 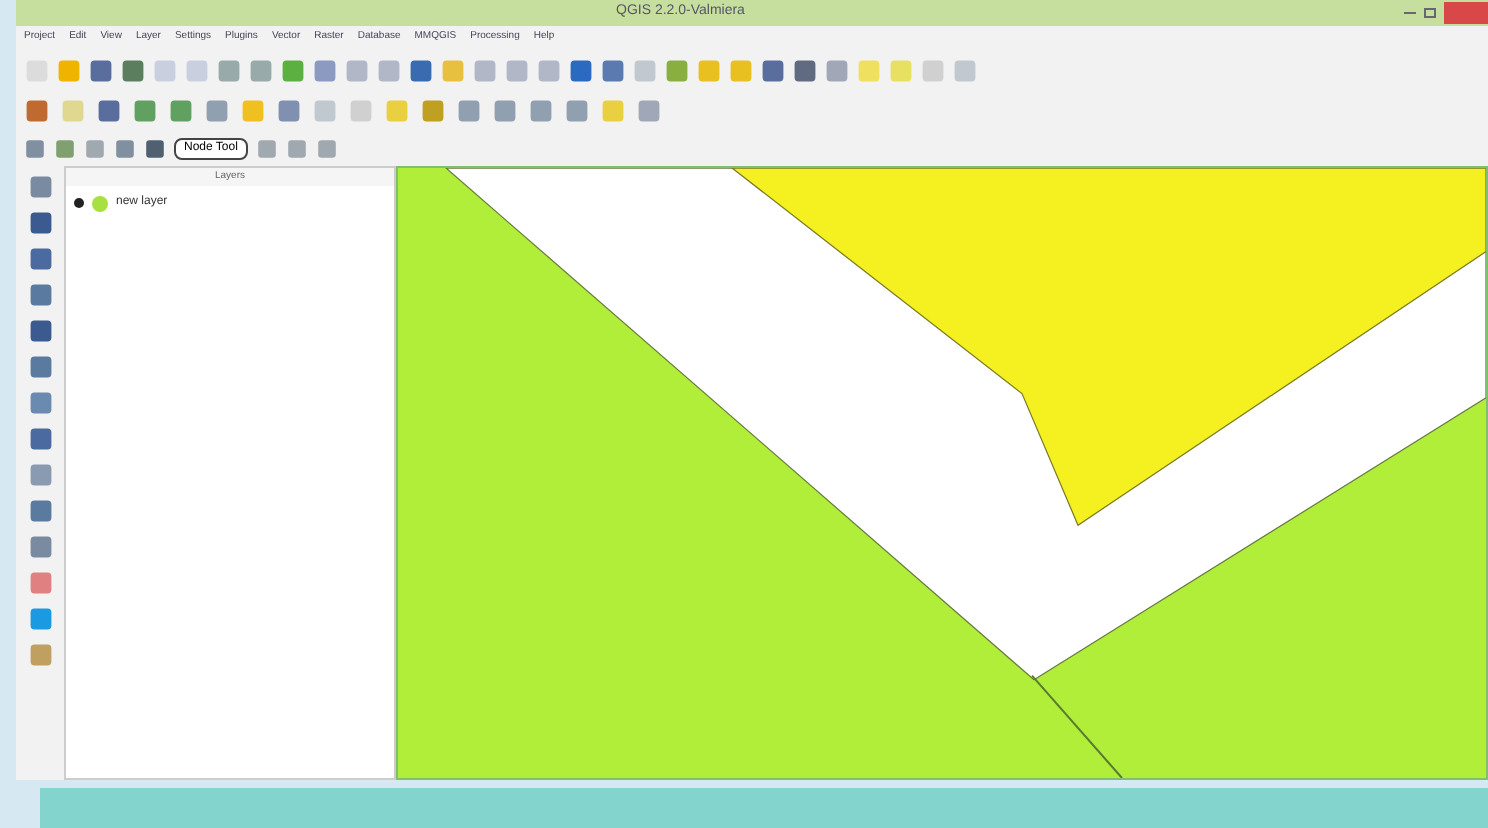 What do you see at coordinates (79, 203) in the screenshot?
I see `layer-checkbox` at bounding box center [79, 203].